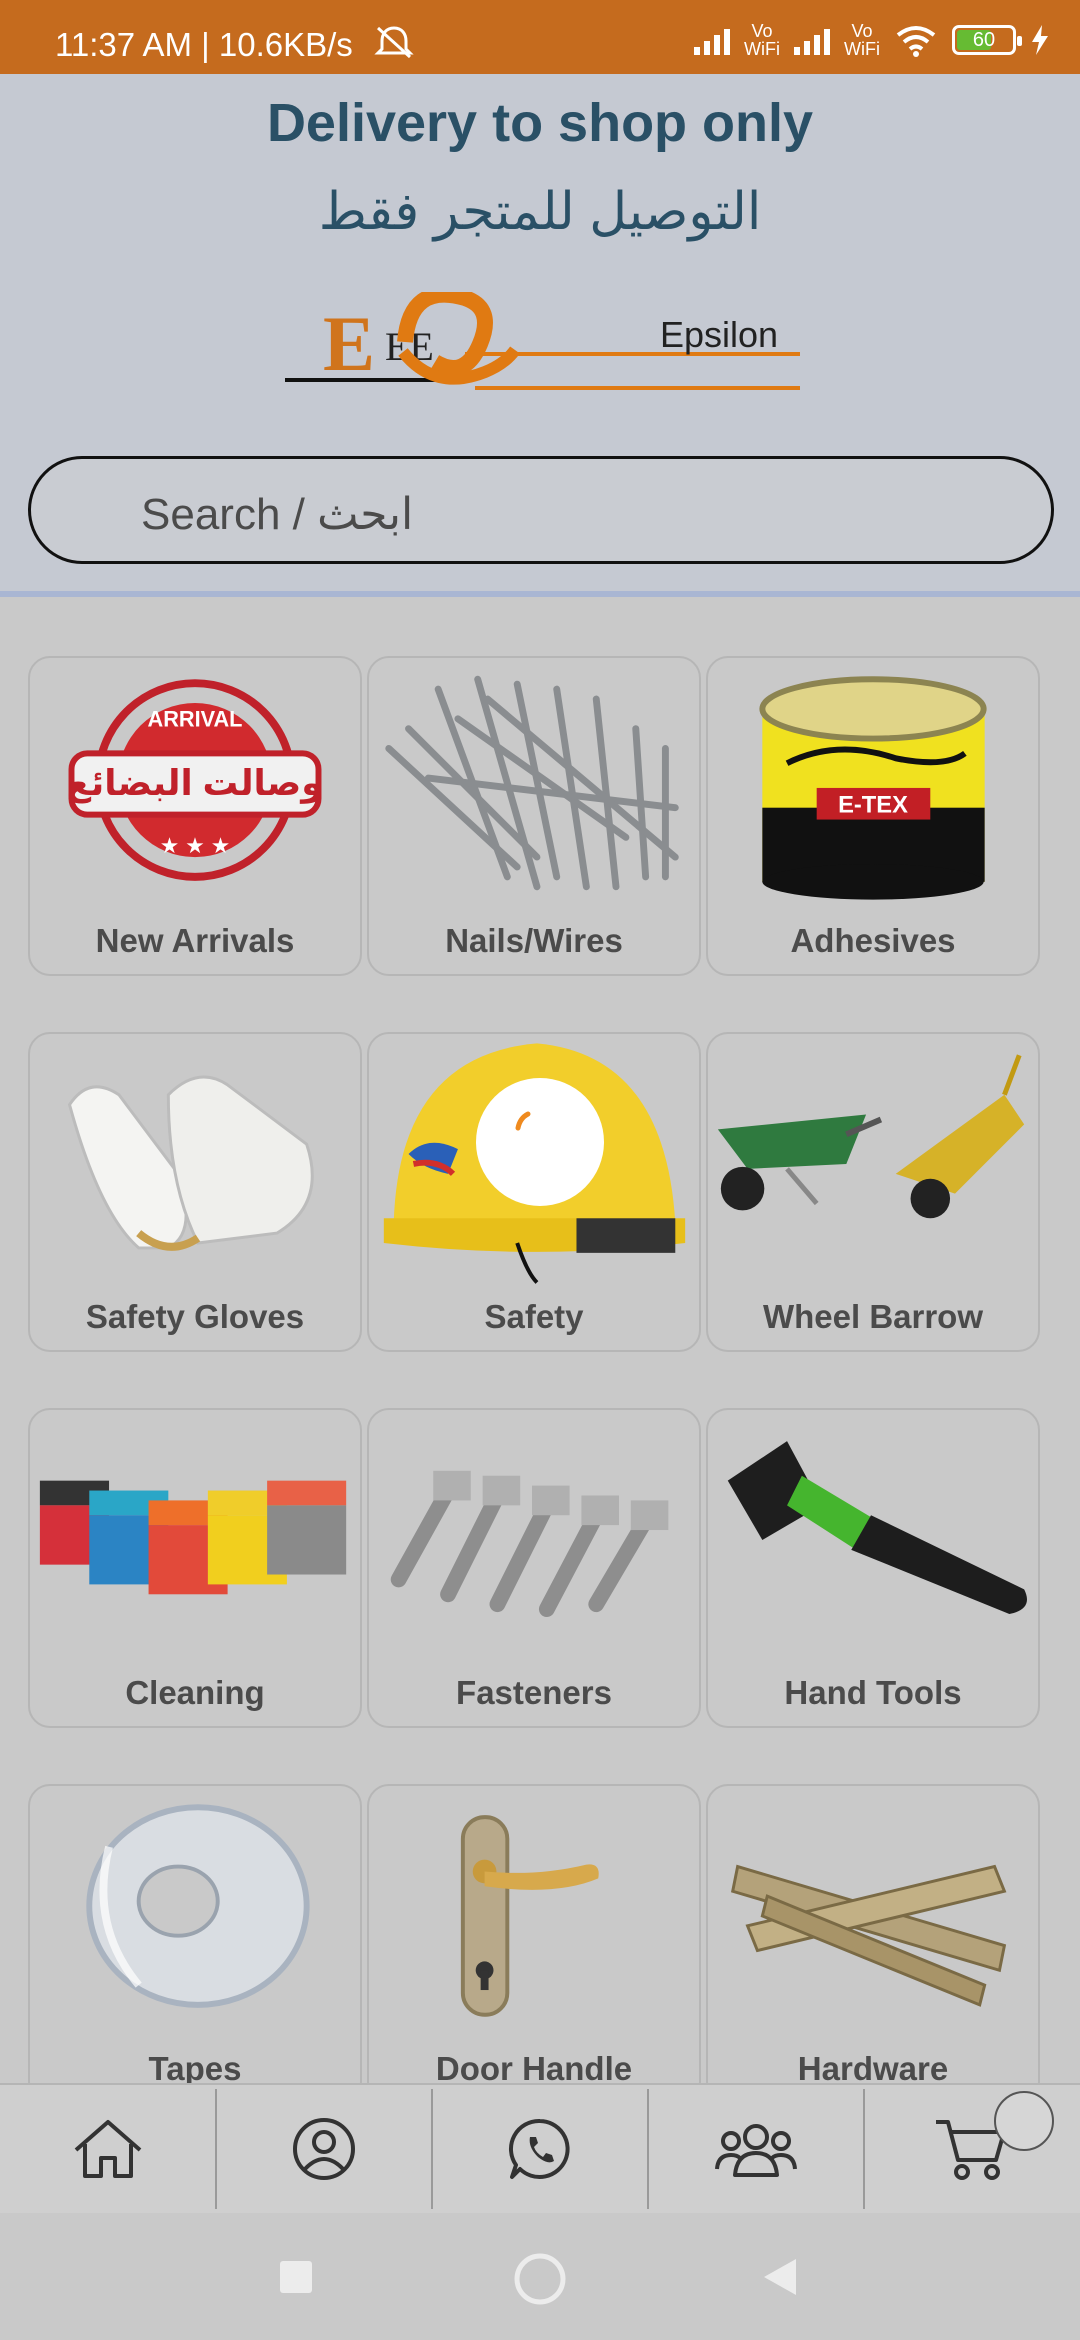  I want to click on nav-whatsapp-button, so click(540, 2149).